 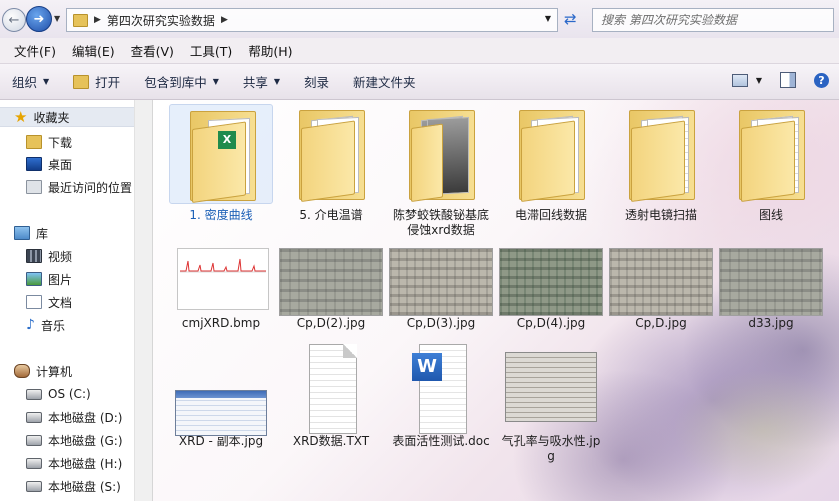 What do you see at coordinates (661, 163) in the screenshot?
I see `file-item-tem-scan: 透射电镜扫描` at bounding box center [661, 163].